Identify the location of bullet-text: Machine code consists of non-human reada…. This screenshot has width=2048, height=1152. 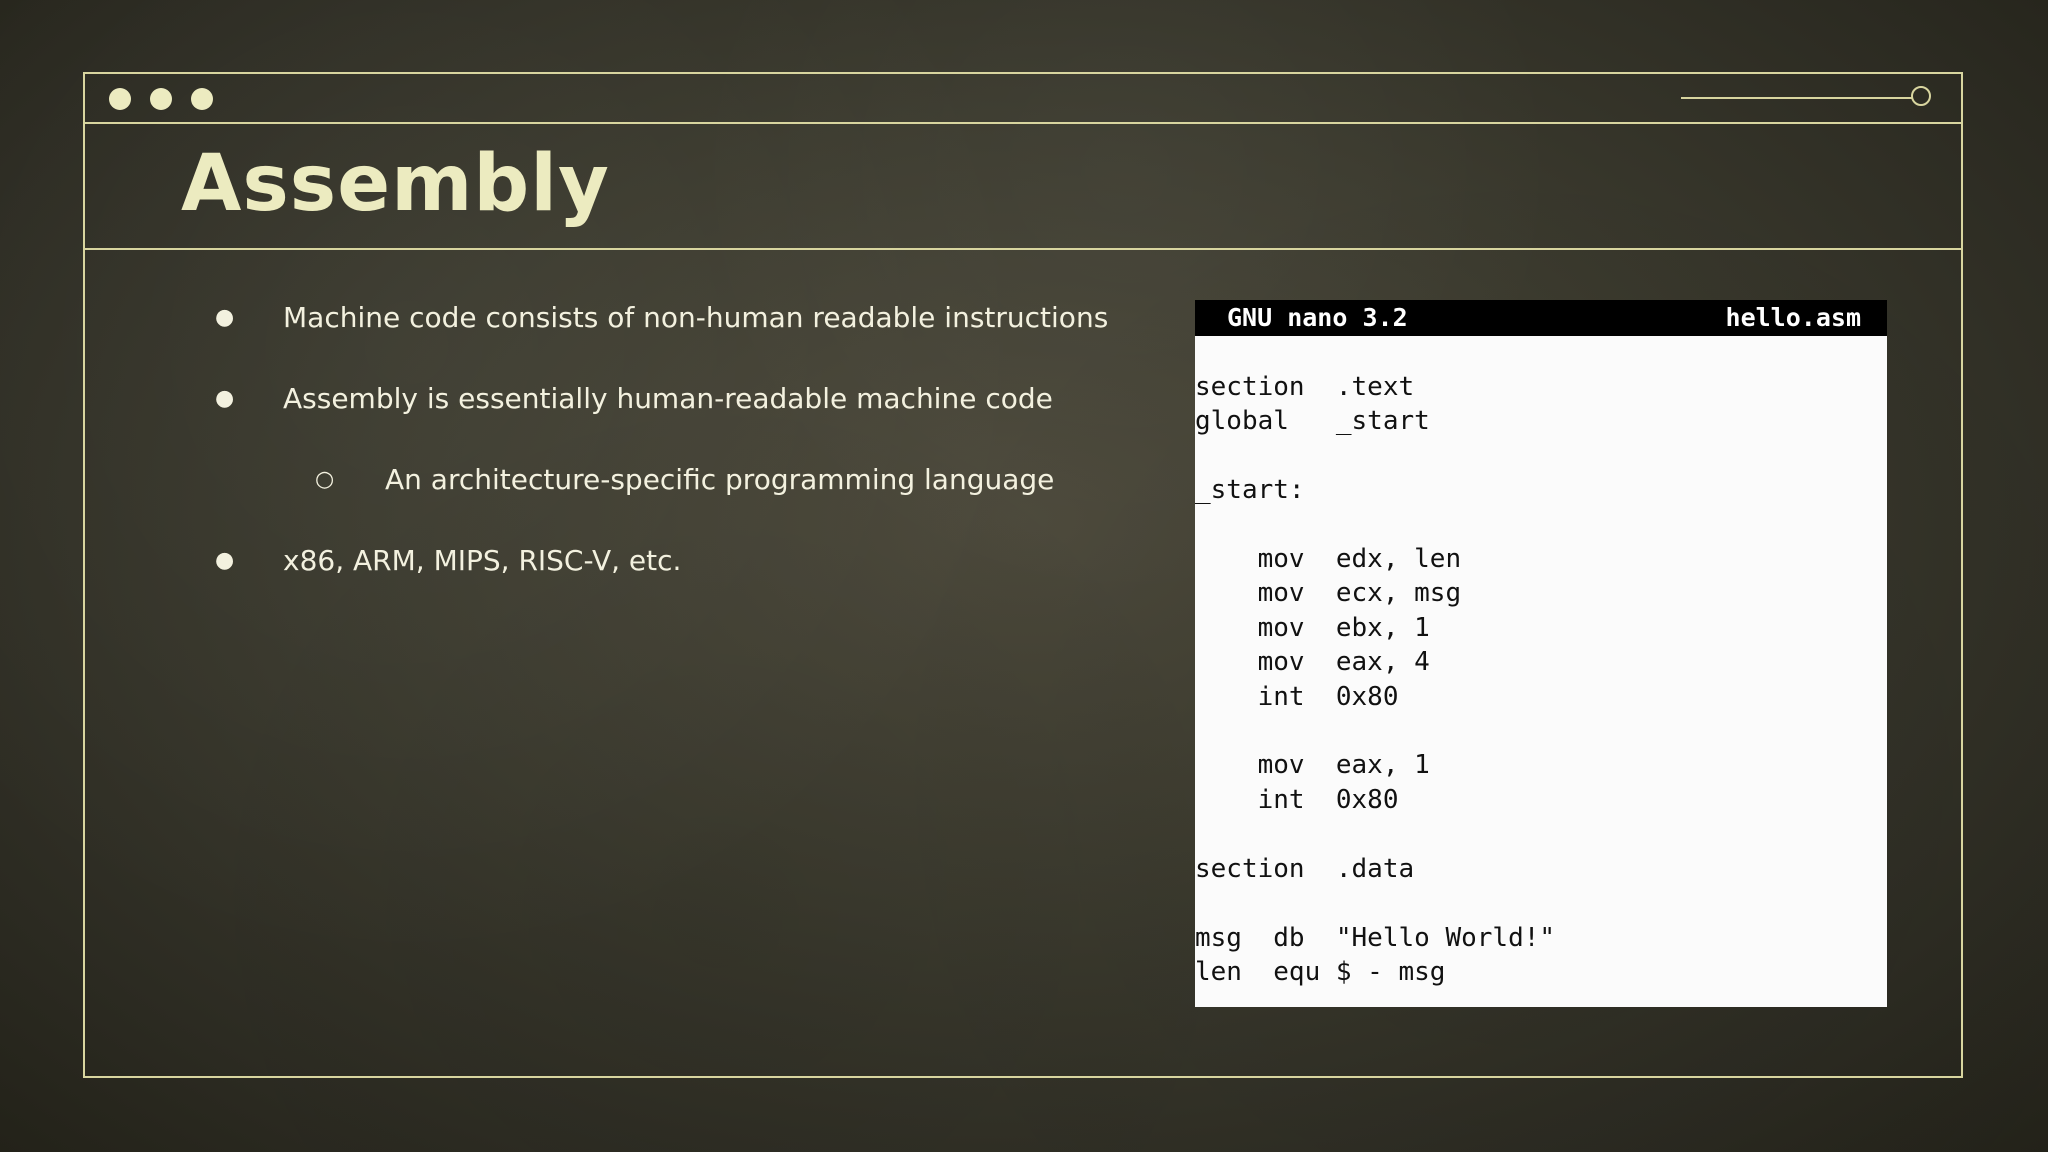
(696, 317).